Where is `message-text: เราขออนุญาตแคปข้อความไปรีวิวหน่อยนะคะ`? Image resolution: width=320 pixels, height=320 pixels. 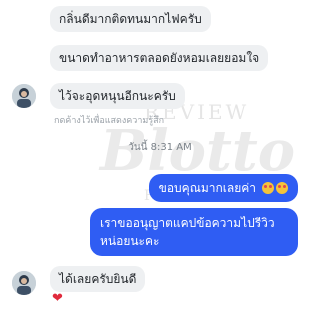
message-text: เราขออนุญาตแคปข้อความไปรีวิวหน่อยนะคะ is located at coordinates (187, 232).